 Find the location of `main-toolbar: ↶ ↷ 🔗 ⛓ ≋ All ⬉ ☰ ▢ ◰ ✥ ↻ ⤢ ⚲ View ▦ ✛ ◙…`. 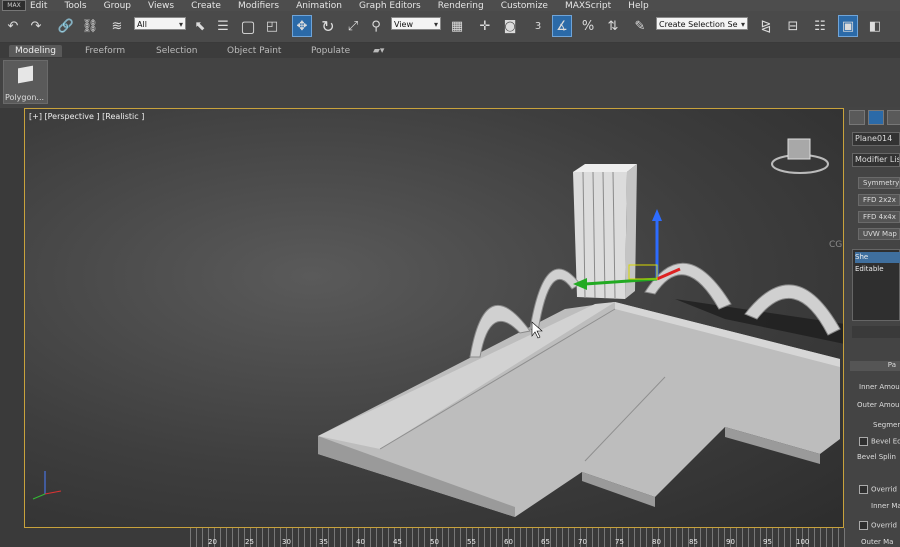

main-toolbar: ↶ ↷ 🔗 ⛓ ≋ All ⬉ ☰ ▢ ◰ ✥ ↻ ⤢ ⚲ View ▦ ✛ ◙… is located at coordinates (450, 27).